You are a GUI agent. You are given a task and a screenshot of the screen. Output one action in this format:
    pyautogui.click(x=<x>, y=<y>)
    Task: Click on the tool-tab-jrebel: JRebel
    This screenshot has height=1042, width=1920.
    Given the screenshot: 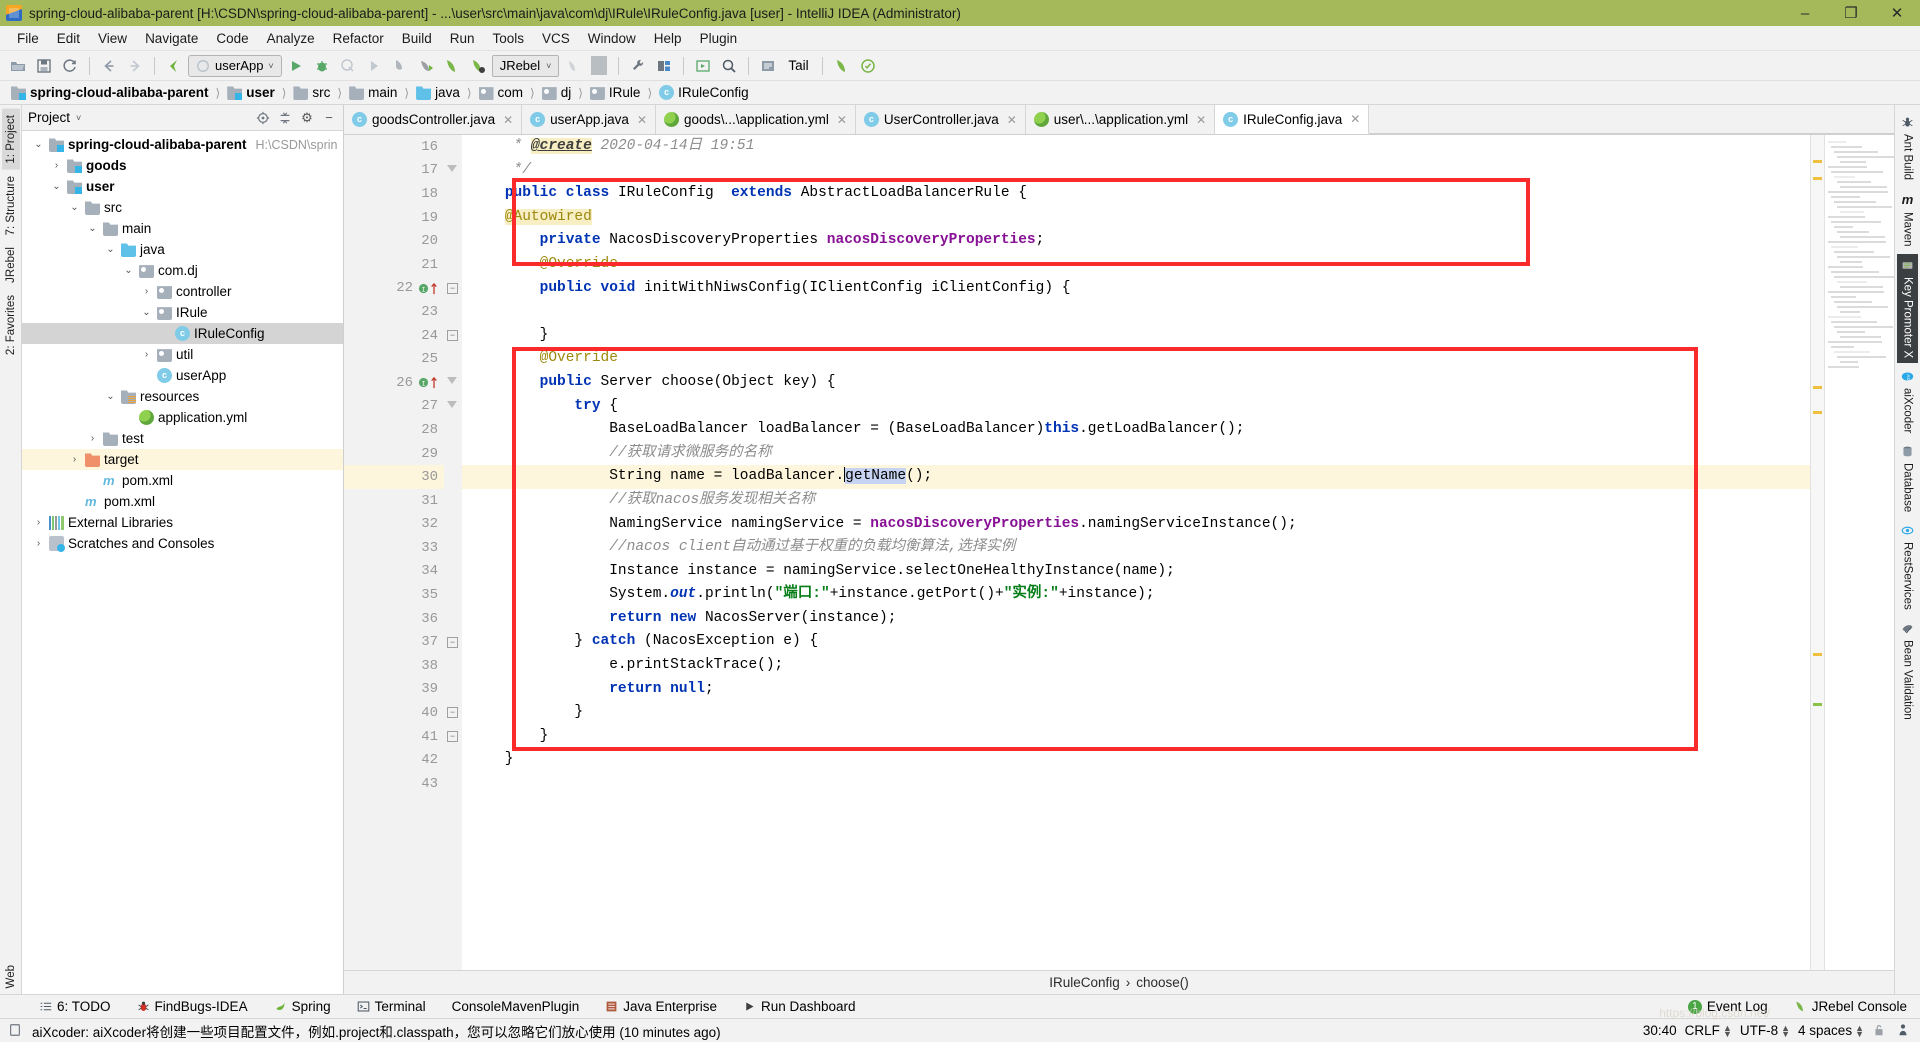 What is the action you would take?
    pyautogui.click(x=11, y=265)
    